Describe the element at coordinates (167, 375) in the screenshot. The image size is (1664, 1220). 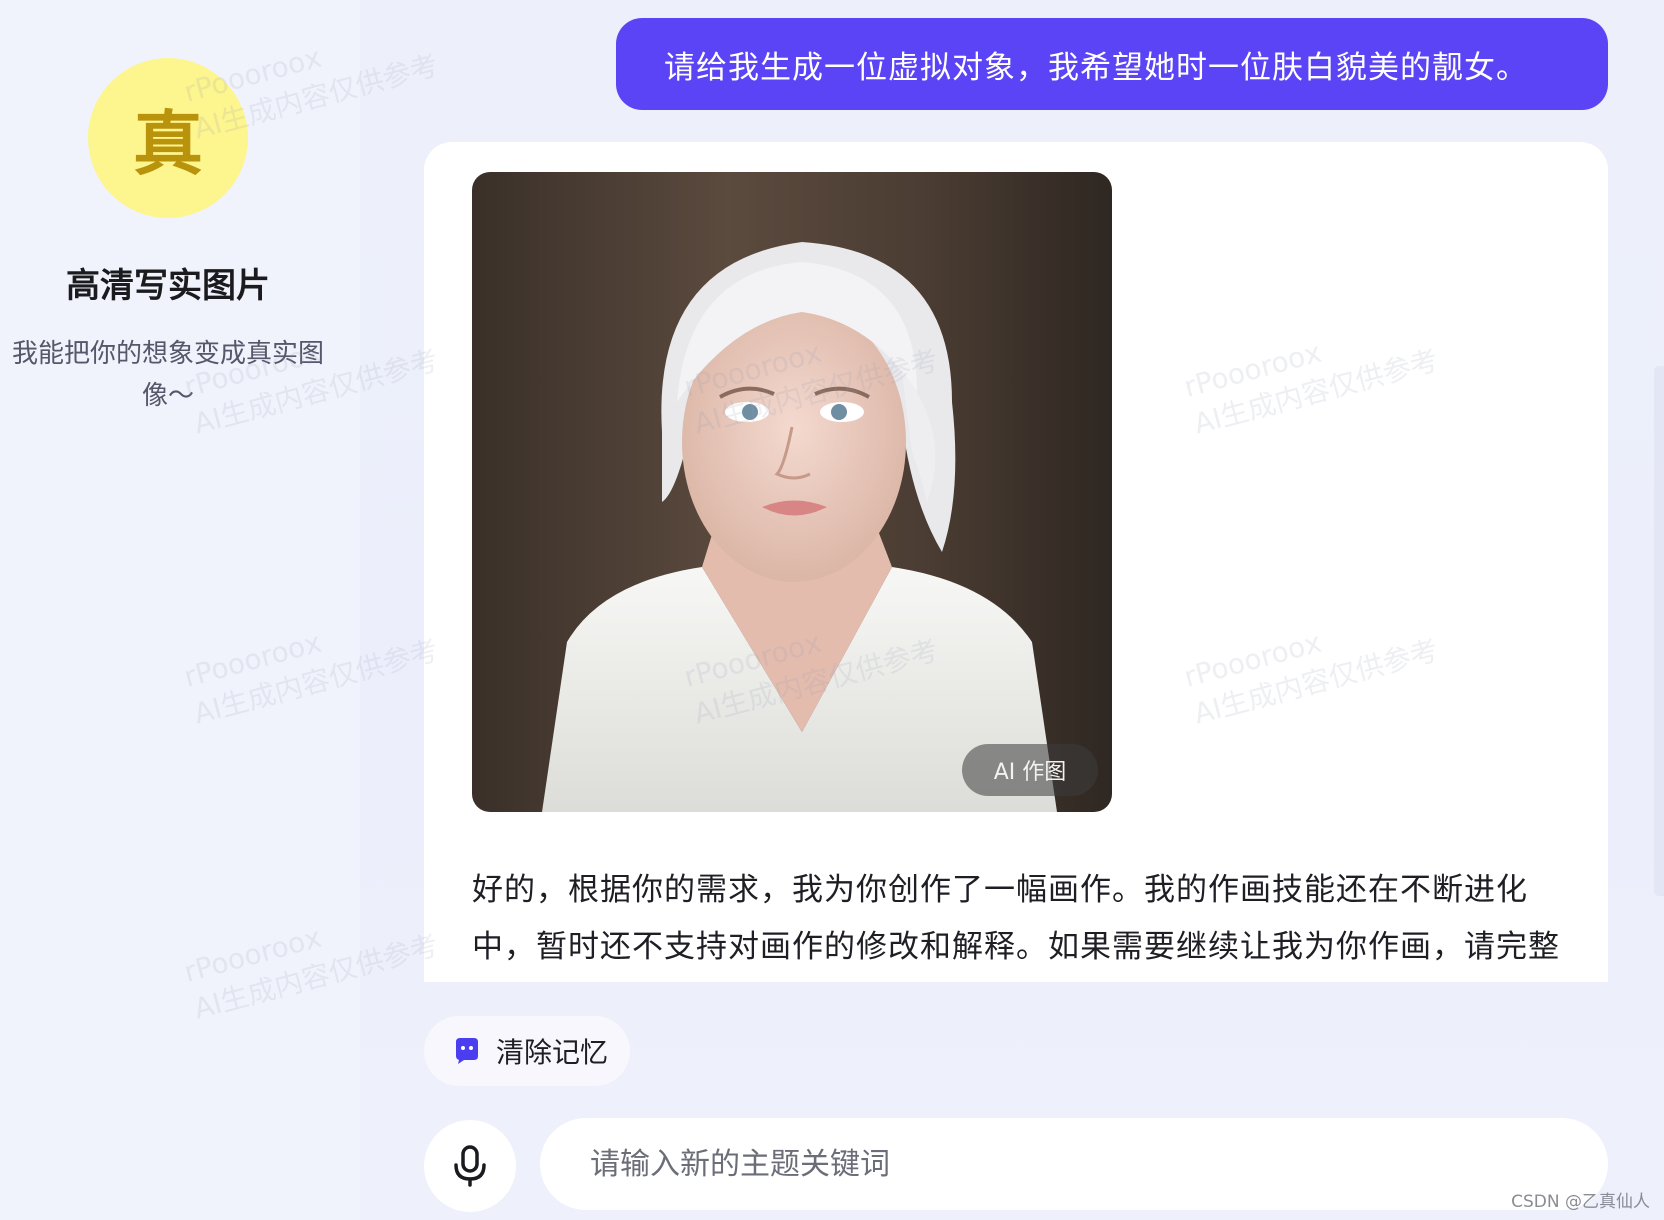
I see `bot-description: 我能把你的想象变成真实图像～` at that location.